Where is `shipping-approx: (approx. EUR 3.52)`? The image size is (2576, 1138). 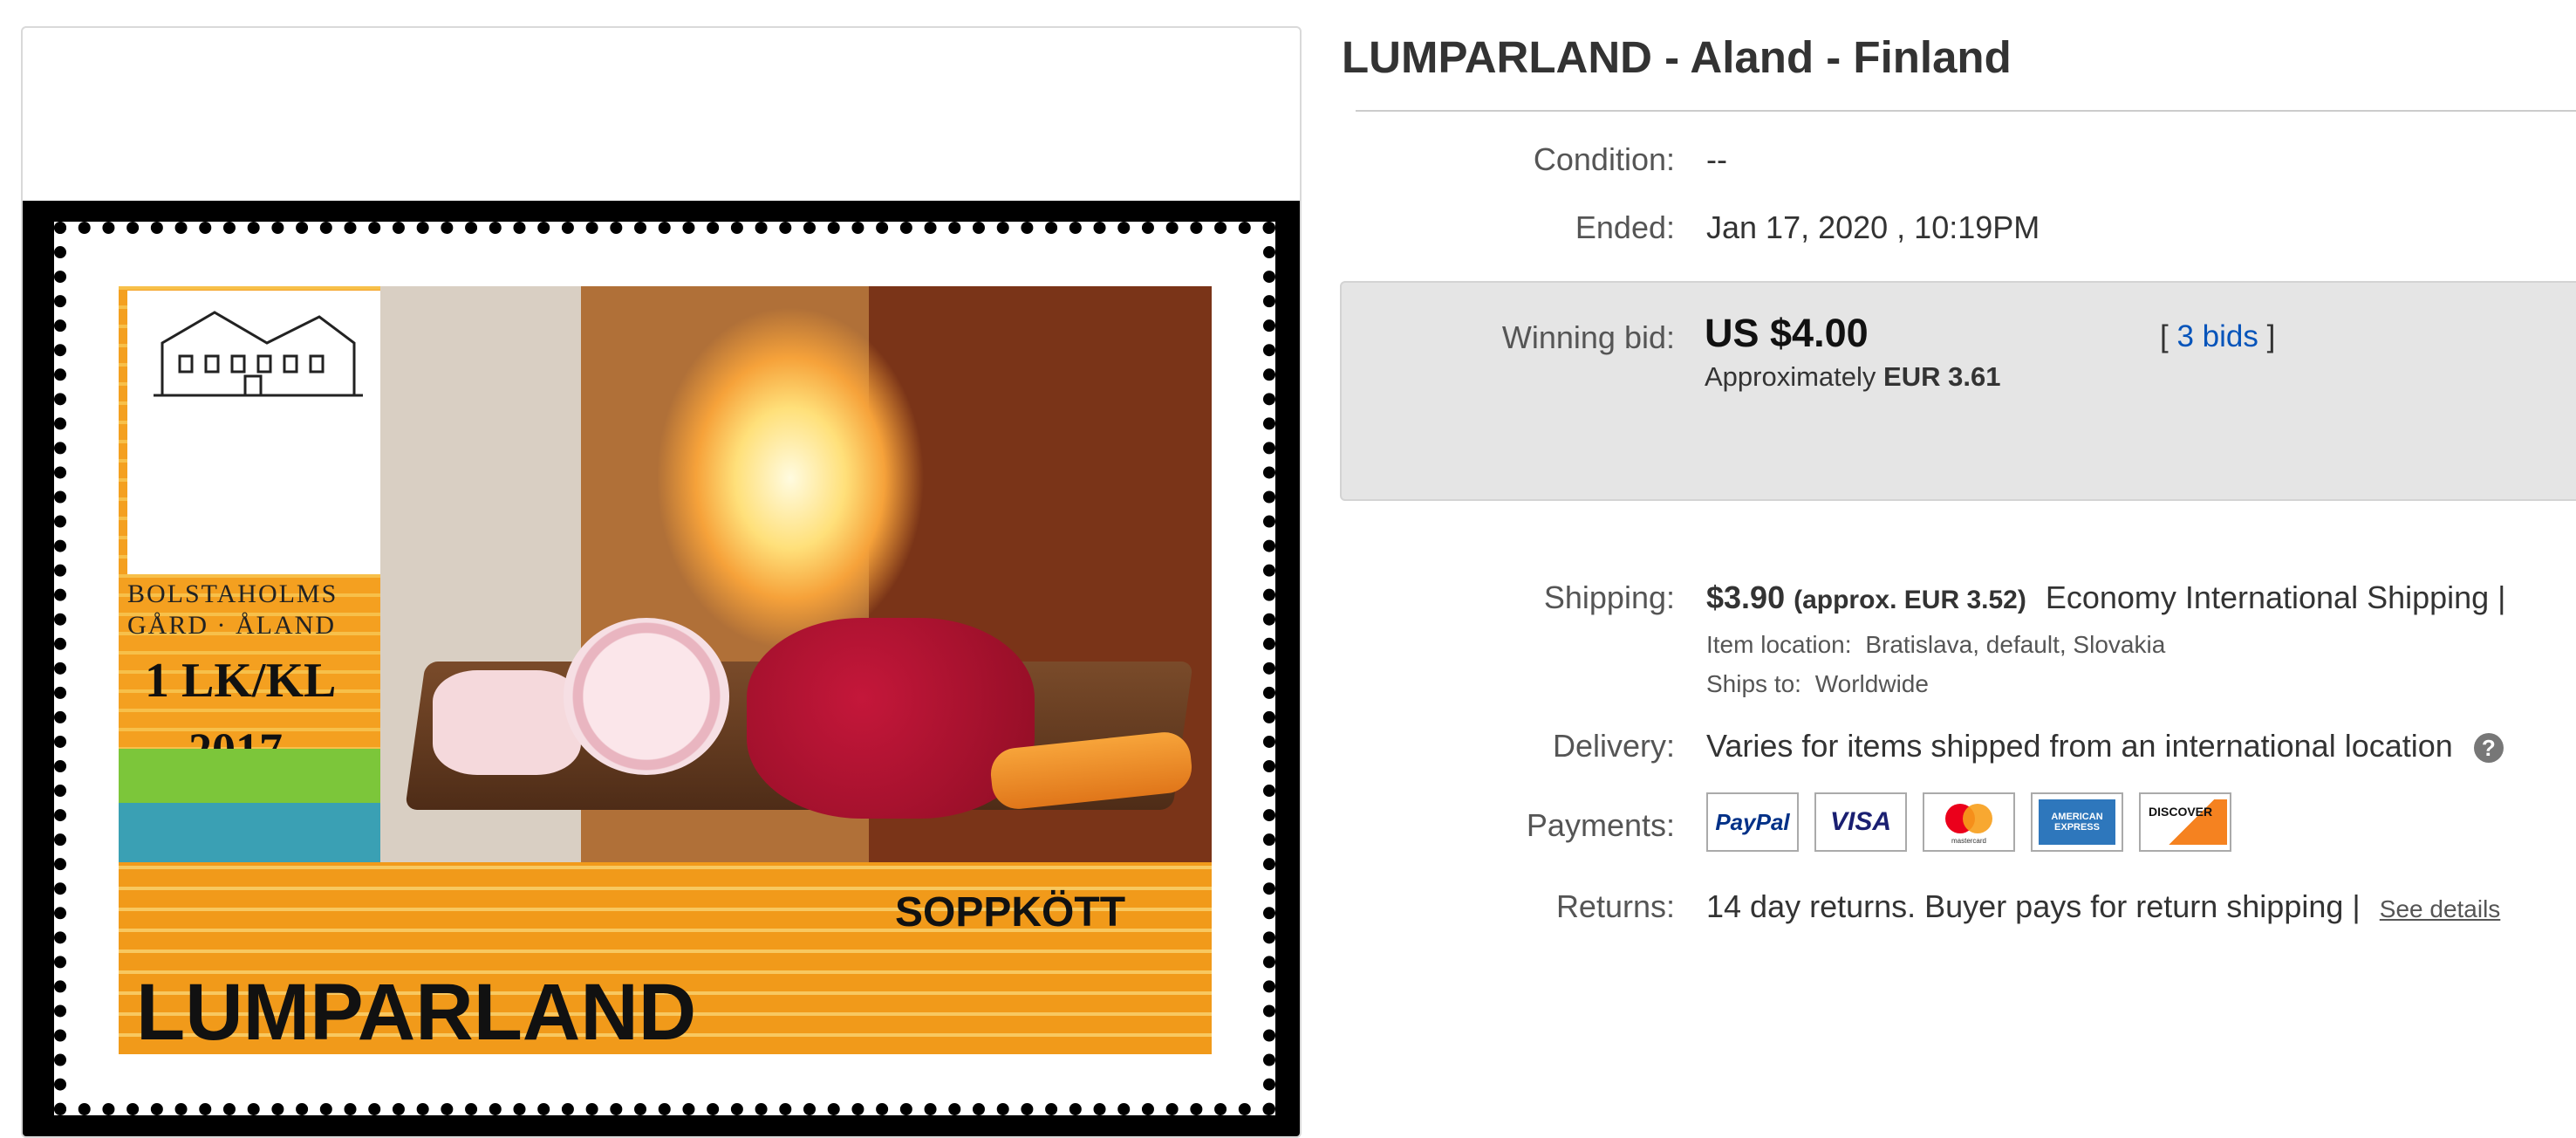
shipping-approx: (approx. EUR 3.52) is located at coordinates (1910, 600).